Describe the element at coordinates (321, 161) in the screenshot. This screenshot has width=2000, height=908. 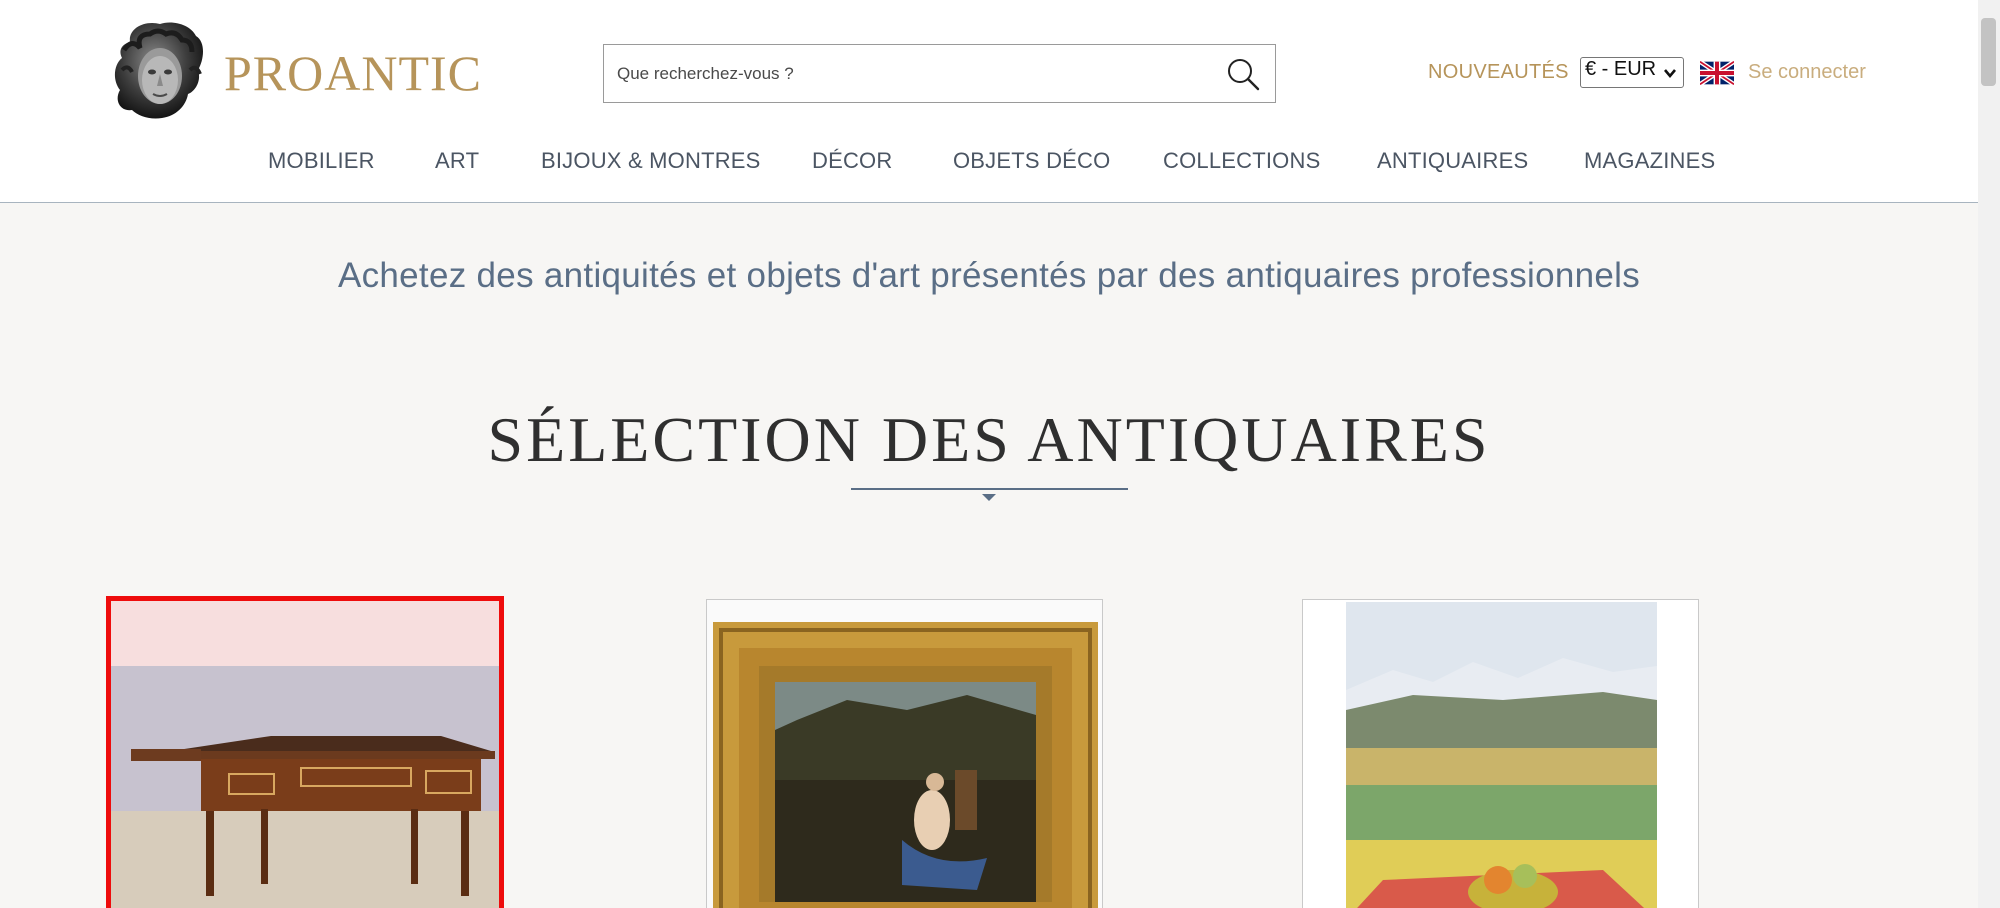
I see `nav-item-mobilier: MOBILIER` at that location.